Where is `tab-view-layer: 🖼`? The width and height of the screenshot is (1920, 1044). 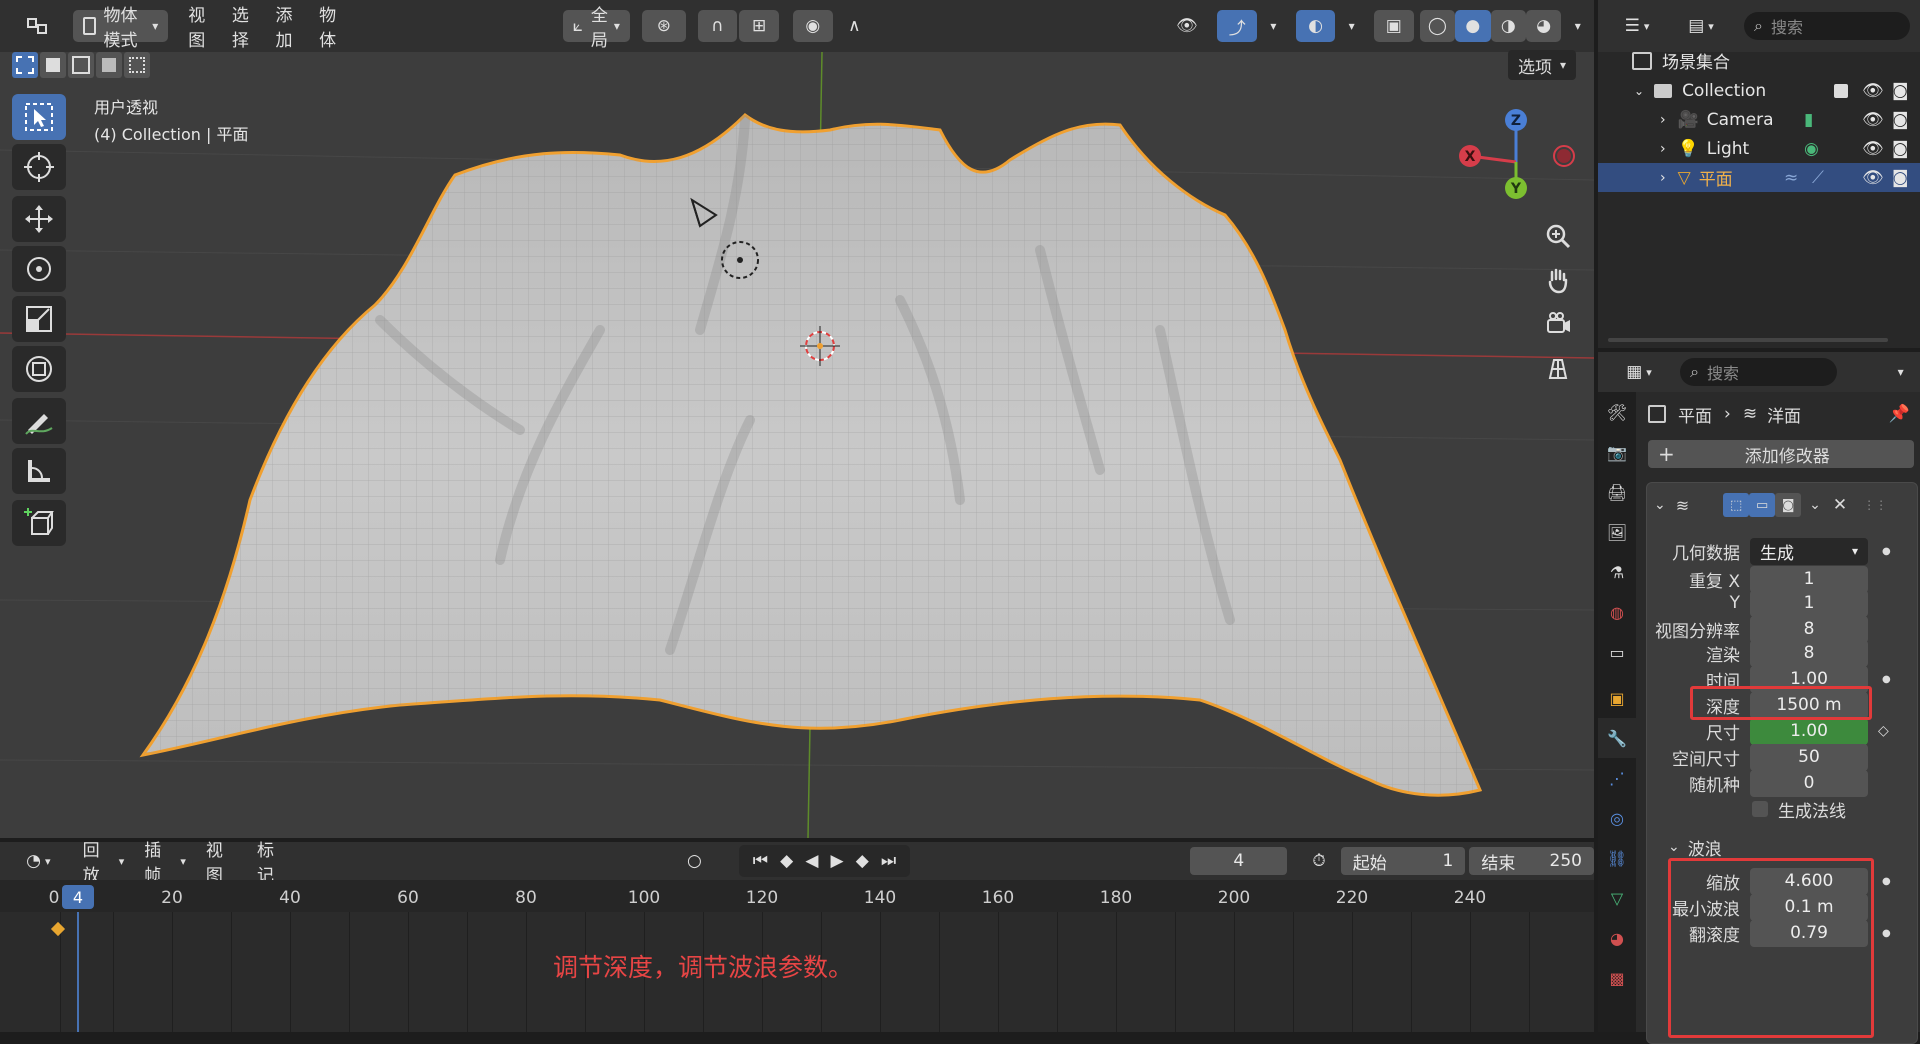 tab-view-layer: 🖼 is located at coordinates (1617, 532).